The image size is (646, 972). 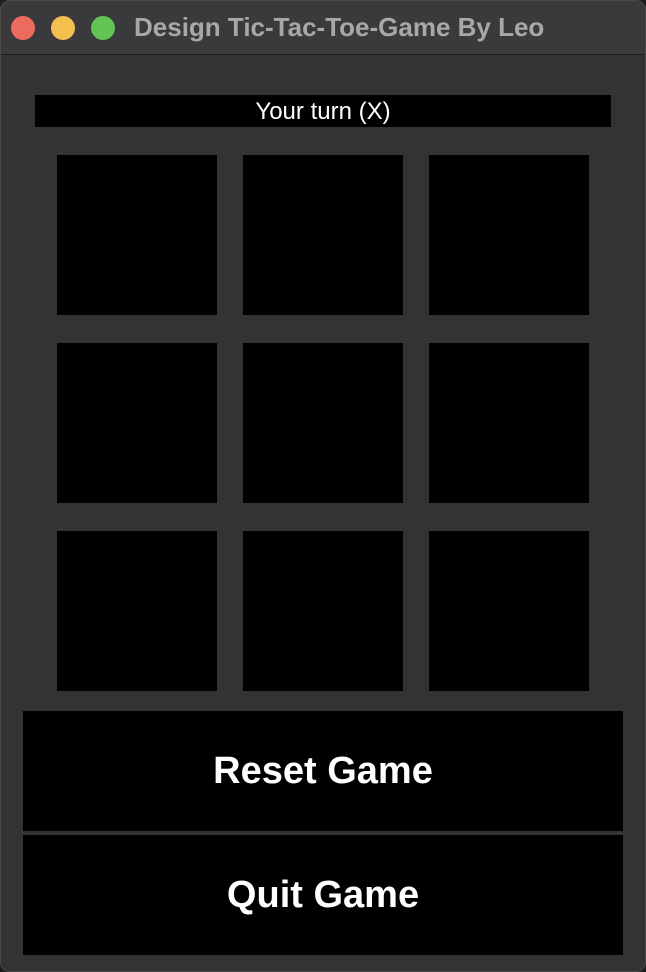 I want to click on minimize-window-button, so click(x=63, y=28).